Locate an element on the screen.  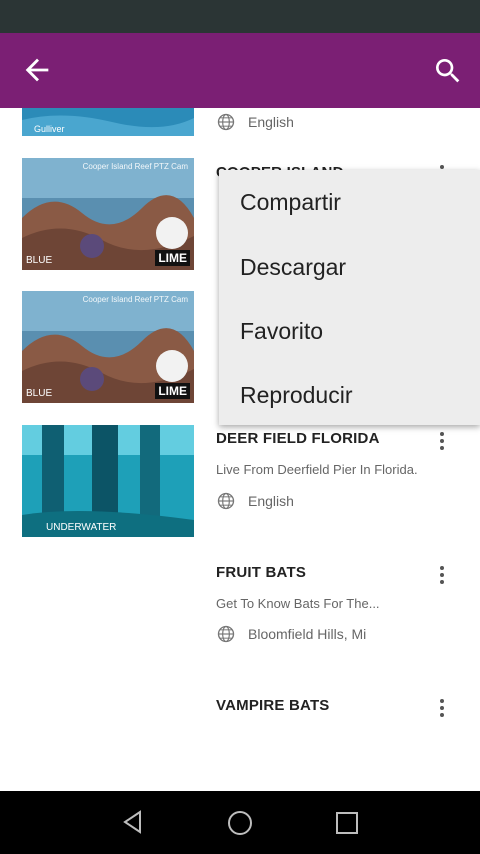
nav-back-icon is located at coordinates (133, 822).